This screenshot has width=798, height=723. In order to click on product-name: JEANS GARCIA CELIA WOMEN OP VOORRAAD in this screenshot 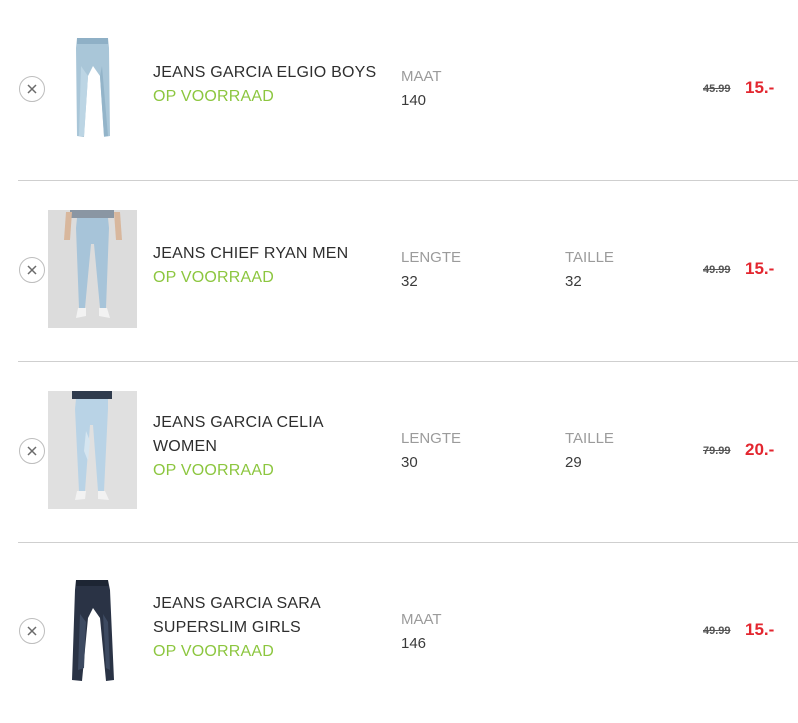, I will do `click(265, 447)`.